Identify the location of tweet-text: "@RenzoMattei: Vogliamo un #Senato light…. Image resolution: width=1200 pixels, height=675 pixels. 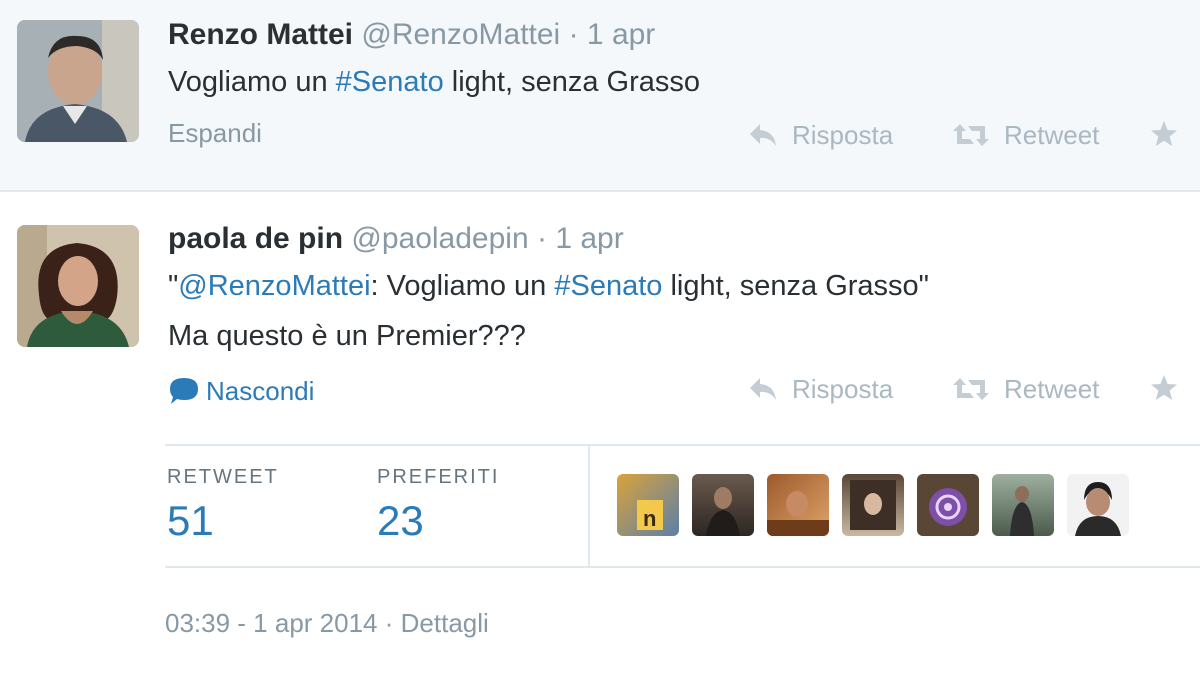
(548, 286).